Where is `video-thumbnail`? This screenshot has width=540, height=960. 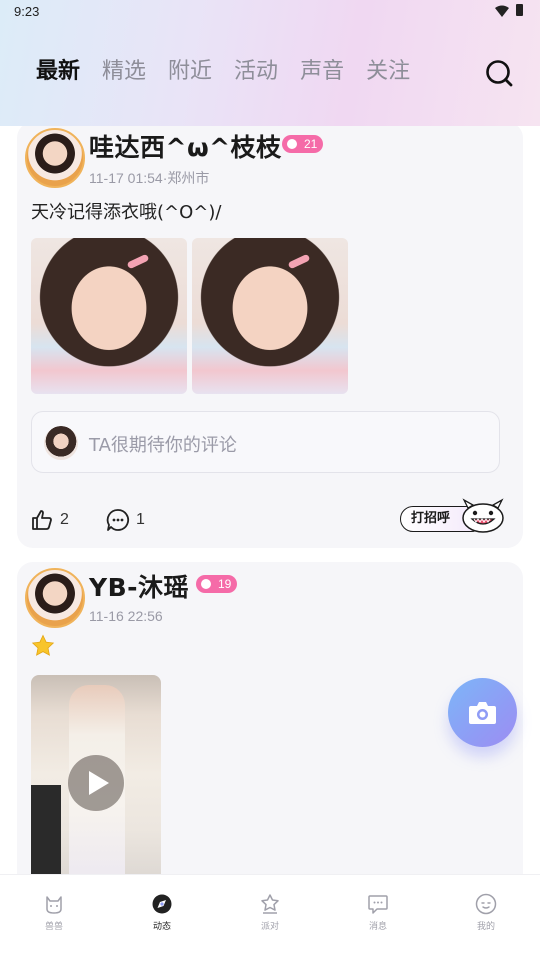
video-thumbnail is located at coordinates (96, 774).